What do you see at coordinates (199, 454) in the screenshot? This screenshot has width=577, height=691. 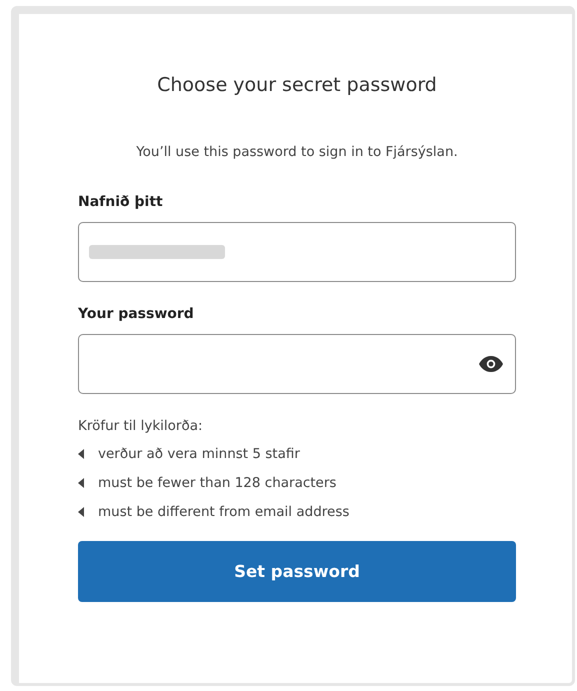 I see `requirement-text: verður að vera minnst 5 stafir` at bounding box center [199, 454].